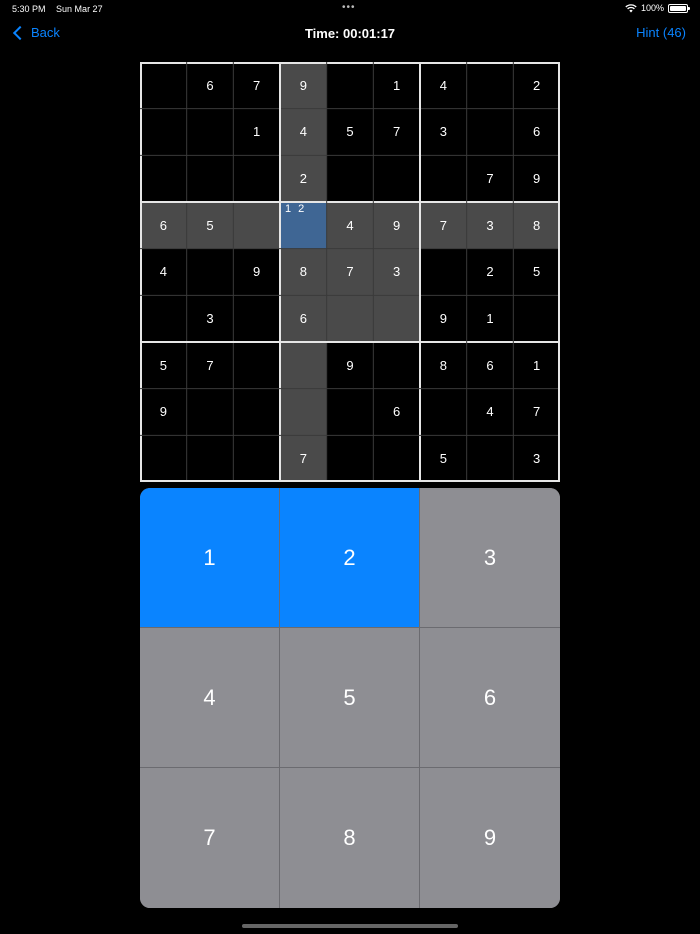 Image resolution: width=700 pixels, height=934 pixels. What do you see at coordinates (536, 318) in the screenshot?
I see `cell-r6c9` at bounding box center [536, 318].